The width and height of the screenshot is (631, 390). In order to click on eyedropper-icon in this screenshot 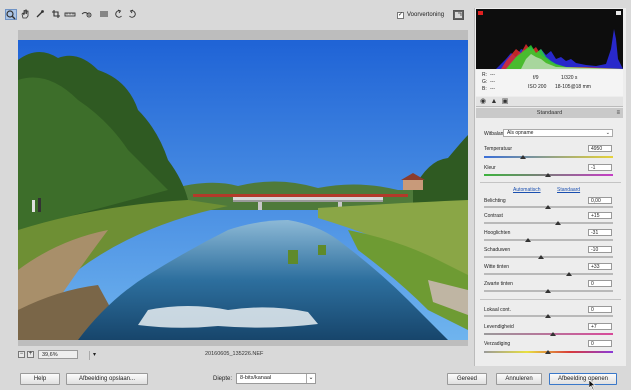, I will do `click(40, 14)`.